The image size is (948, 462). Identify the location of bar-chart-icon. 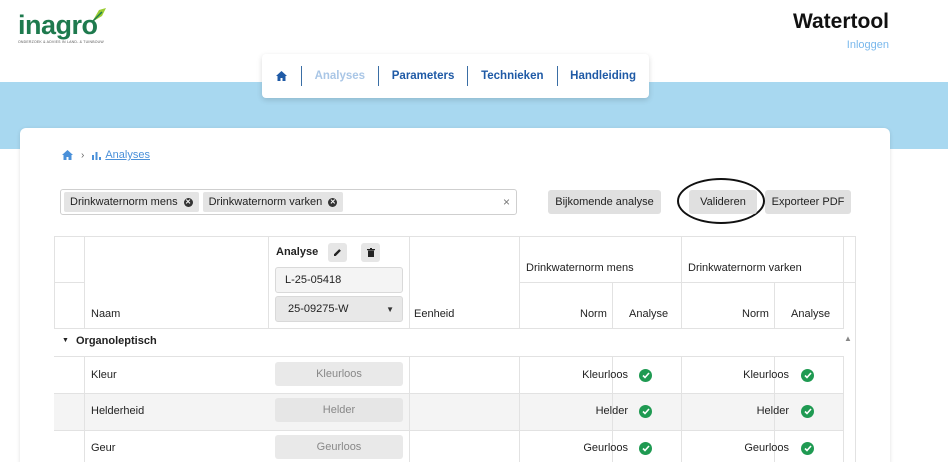
(97, 155).